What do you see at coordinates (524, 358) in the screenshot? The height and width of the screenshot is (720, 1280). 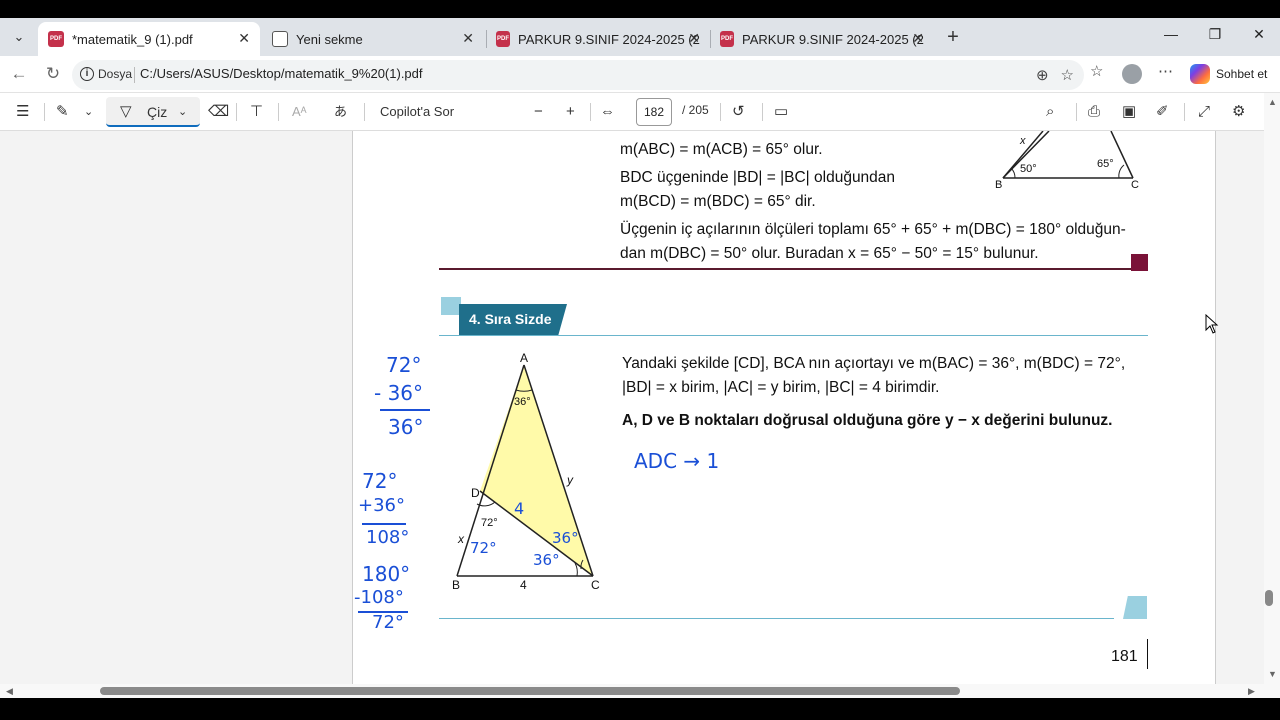 I see `figure-label-A: A` at bounding box center [524, 358].